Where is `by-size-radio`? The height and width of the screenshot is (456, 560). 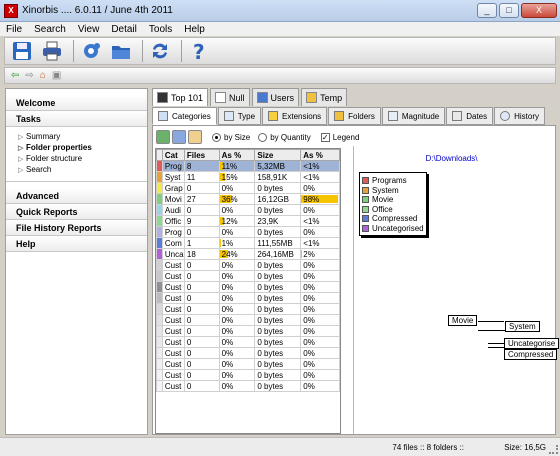
by-size-radio is located at coordinates (216, 137).